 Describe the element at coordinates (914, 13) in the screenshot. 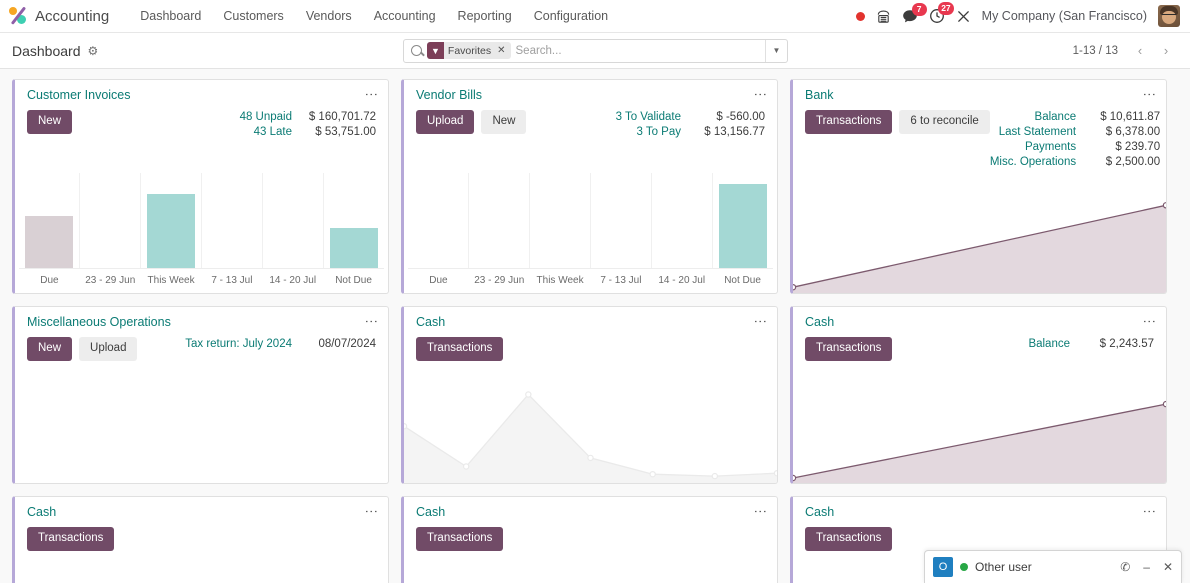

I see `chat-bubble-icon: 7` at that location.